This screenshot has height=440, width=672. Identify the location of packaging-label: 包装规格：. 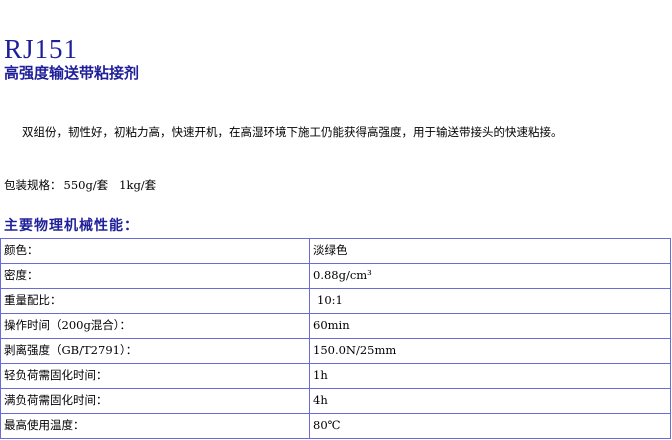
(33, 185).